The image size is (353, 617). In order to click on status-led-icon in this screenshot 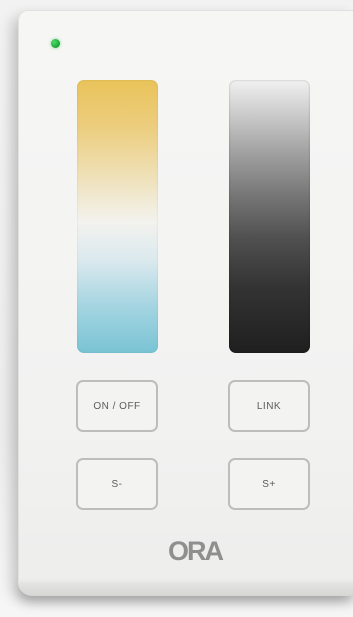, I will do `click(55, 43)`.